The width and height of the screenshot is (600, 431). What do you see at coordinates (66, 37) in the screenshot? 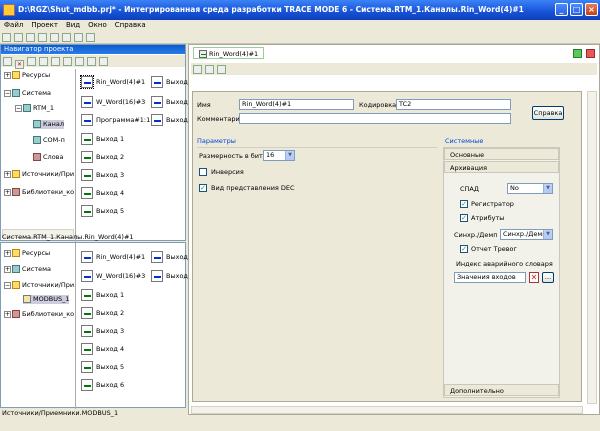
I see `debug-icon` at bounding box center [66, 37].